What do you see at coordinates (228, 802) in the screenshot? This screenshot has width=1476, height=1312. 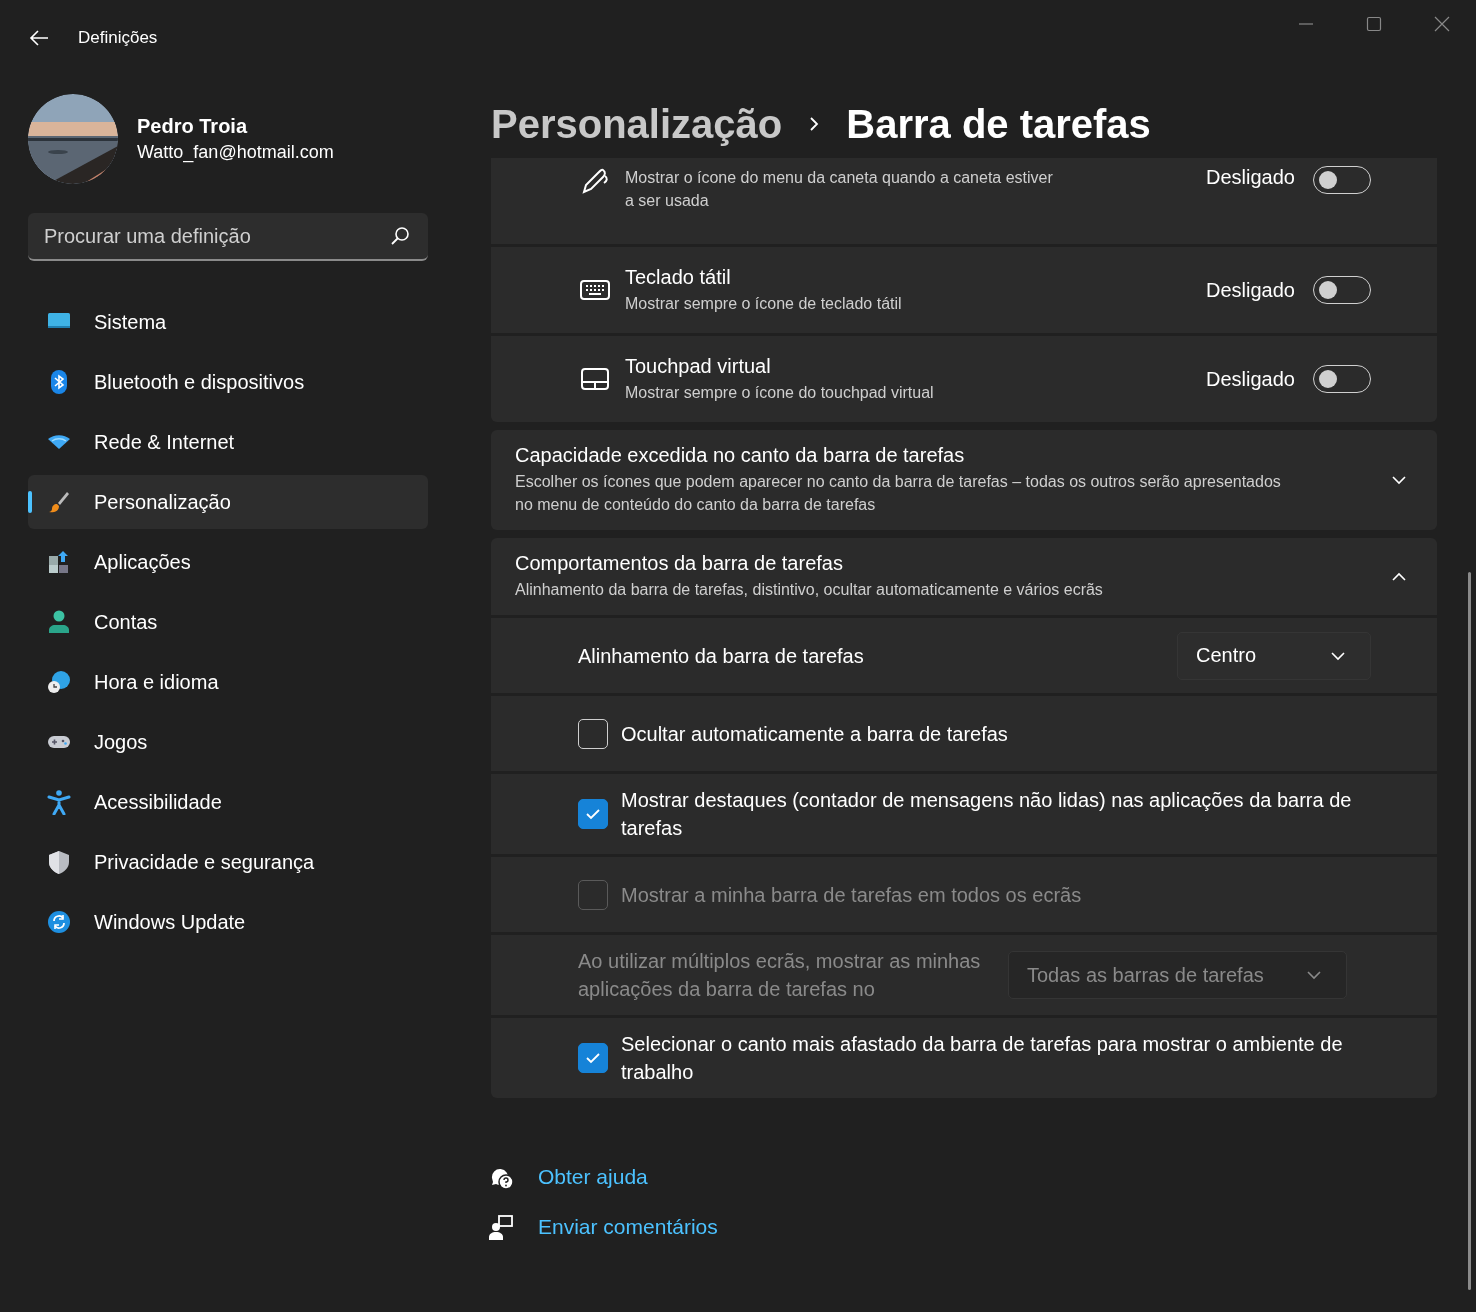 I see `nav-item: Acessibilidade` at bounding box center [228, 802].